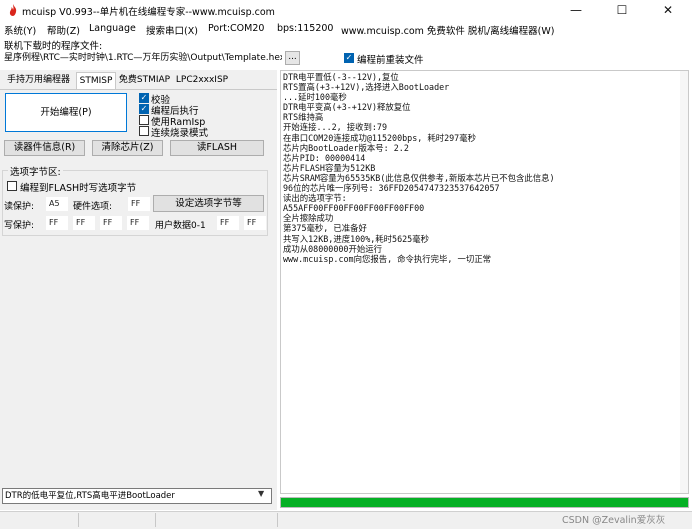 The width and height of the screenshot is (692, 529). Describe the element at coordinates (347, 107) in the screenshot. I see `log-line: DTR电平变高(+3-+12V)释放复位` at that location.